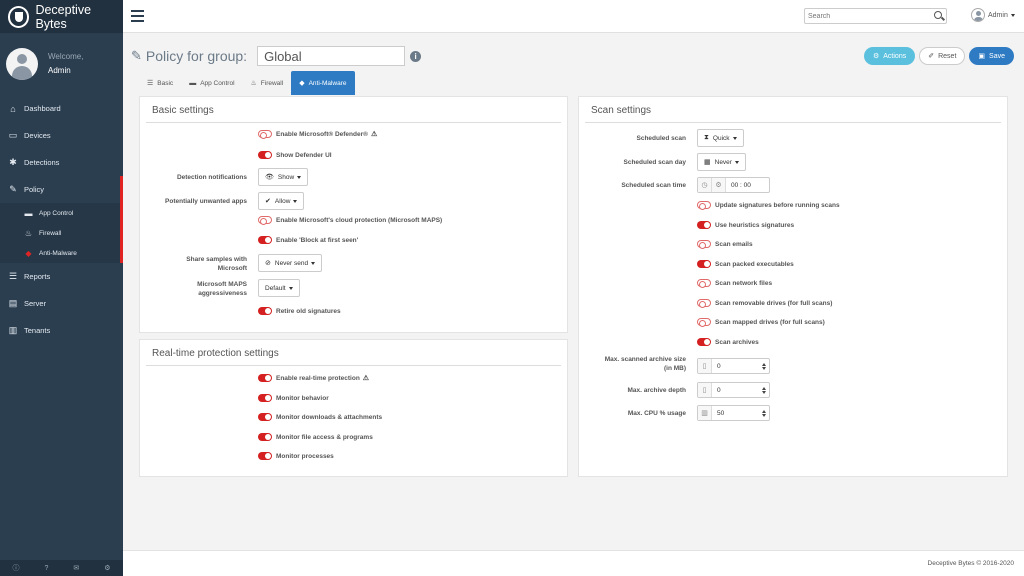  Describe the element at coordinates (61, 162) in the screenshot. I see `sidebar-item-detections: ✱ Detections` at that location.